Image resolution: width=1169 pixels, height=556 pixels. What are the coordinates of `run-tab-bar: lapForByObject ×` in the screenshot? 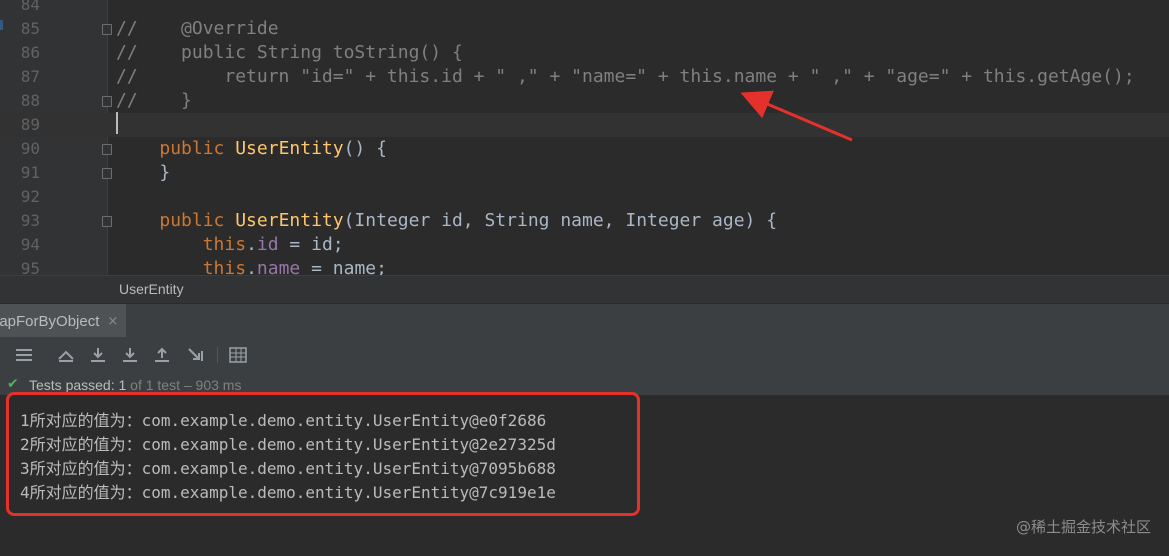 It's located at (584, 321).